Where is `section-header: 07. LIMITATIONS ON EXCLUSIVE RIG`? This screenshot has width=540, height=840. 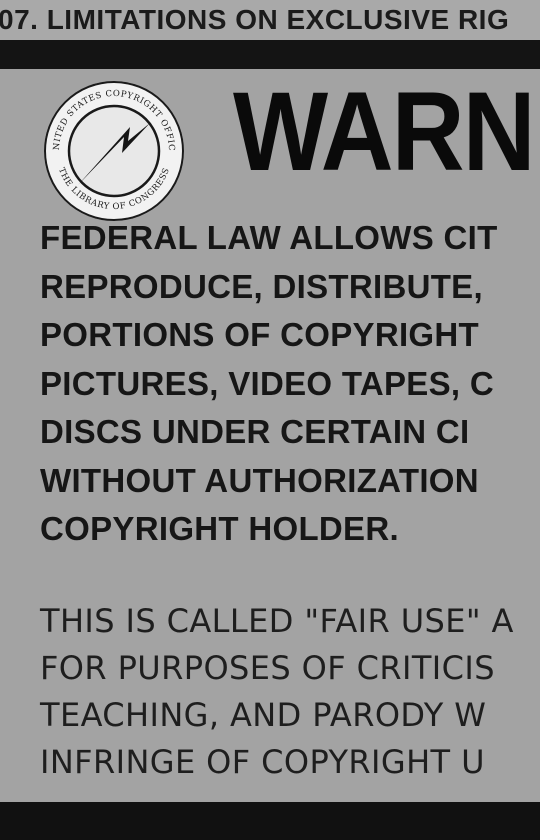
section-header: 07. LIMITATIONS ON EXCLUSIVE RIG is located at coordinates (270, 20).